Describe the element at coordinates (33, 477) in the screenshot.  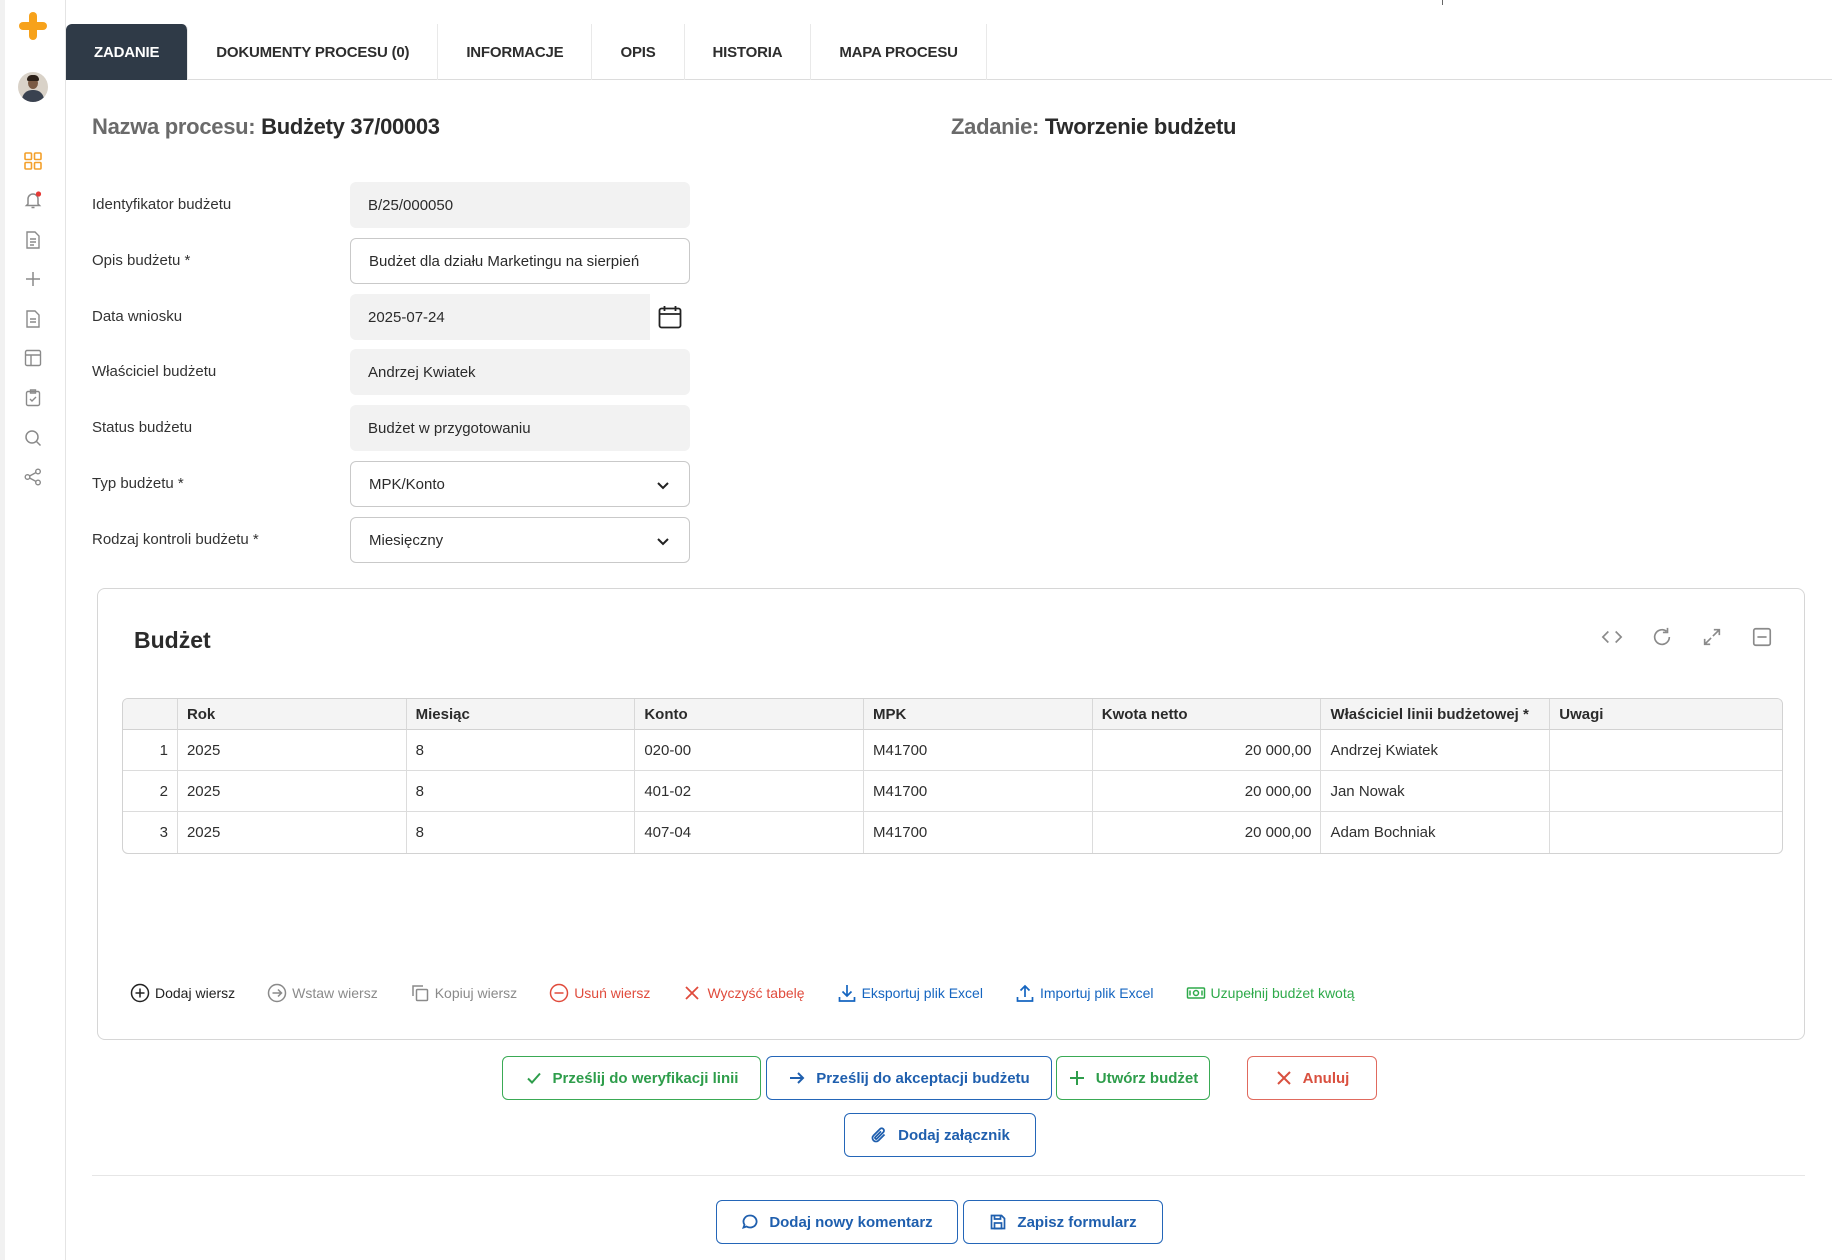
I see `share-icon` at that location.